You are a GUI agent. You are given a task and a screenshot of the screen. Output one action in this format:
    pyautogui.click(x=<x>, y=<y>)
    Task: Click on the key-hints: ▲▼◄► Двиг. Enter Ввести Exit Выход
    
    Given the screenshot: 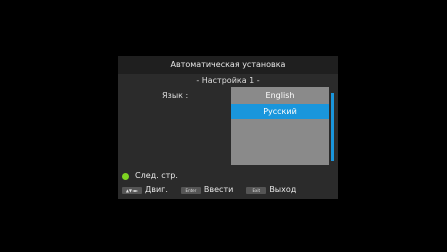 What is the action you would take?
    pyautogui.click(x=209, y=190)
    